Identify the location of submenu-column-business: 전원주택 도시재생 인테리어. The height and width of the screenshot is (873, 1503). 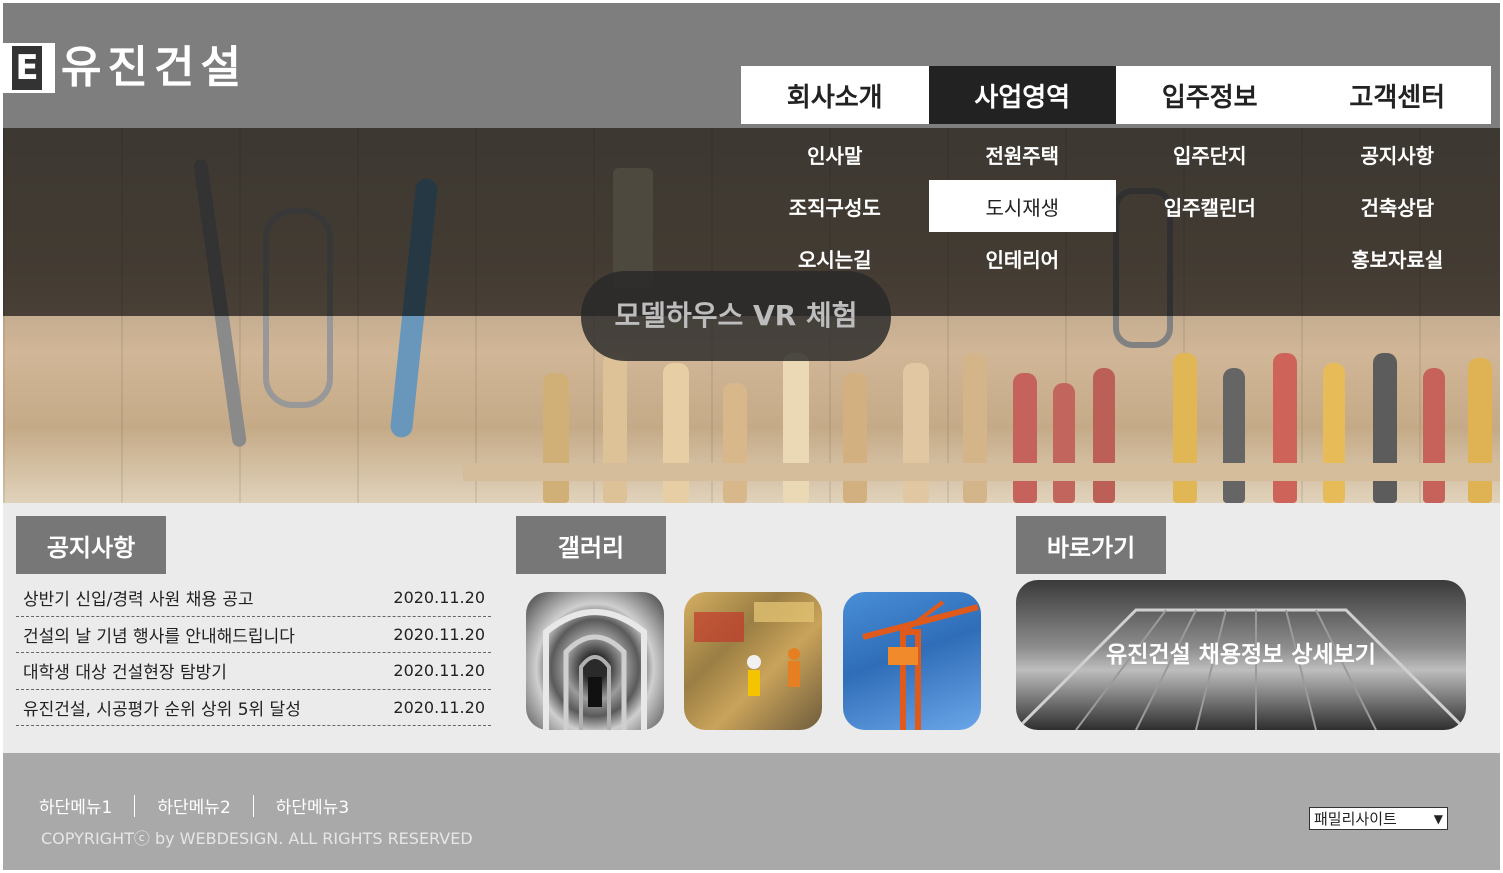
(1022, 206).